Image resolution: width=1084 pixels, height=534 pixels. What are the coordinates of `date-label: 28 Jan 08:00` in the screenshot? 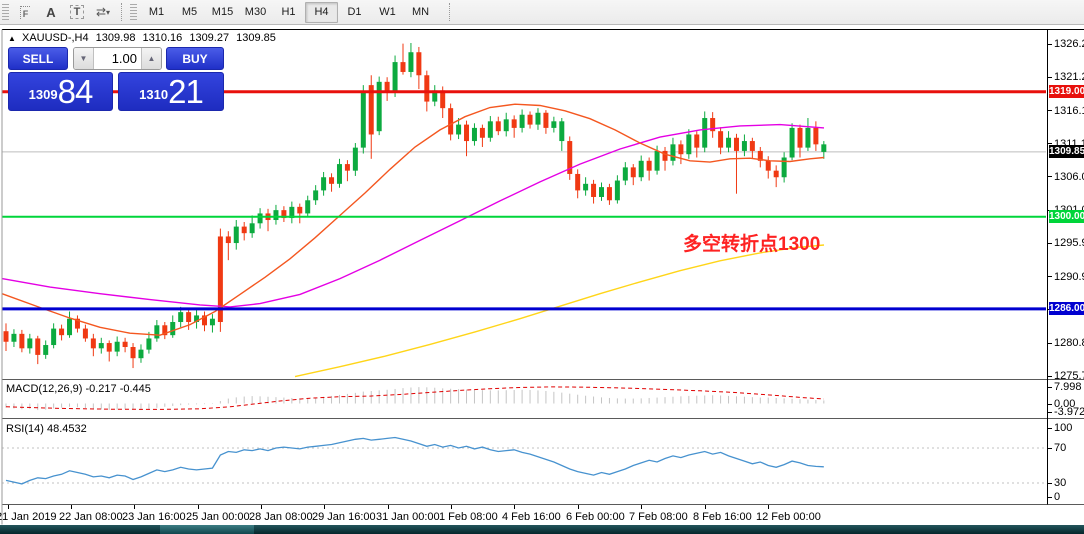 It's located at (281, 517).